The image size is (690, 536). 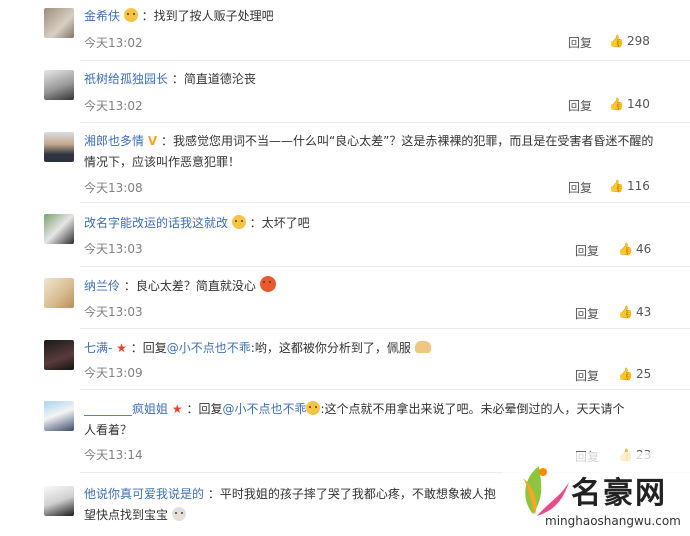 What do you see at coordinates (638, 186) in the screenshot?
I see `like-count: 116` at bounding box center [638, 186].